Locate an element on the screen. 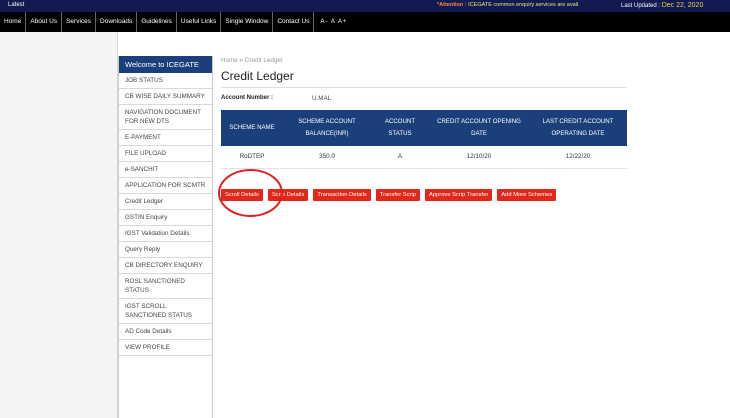  sidebar-item-application-for-scmtr: APPLICATION FOR SCMTR is located at coordinates (165, 186).